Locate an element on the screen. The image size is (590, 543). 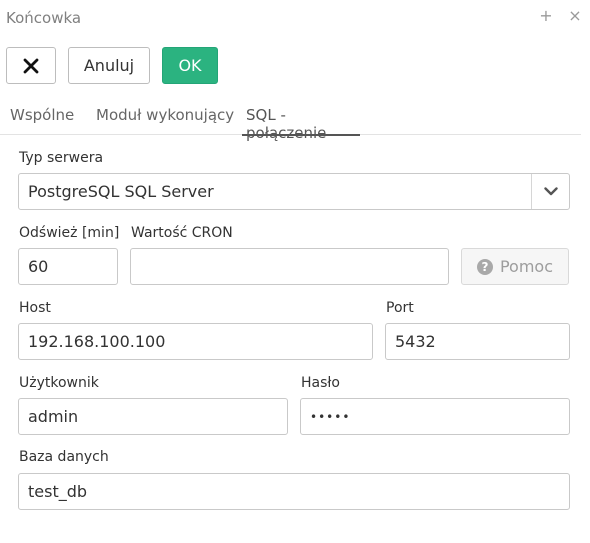
tab-modul-wykonujacy: Moduł wykonujący is located at coordinates (165, 120).